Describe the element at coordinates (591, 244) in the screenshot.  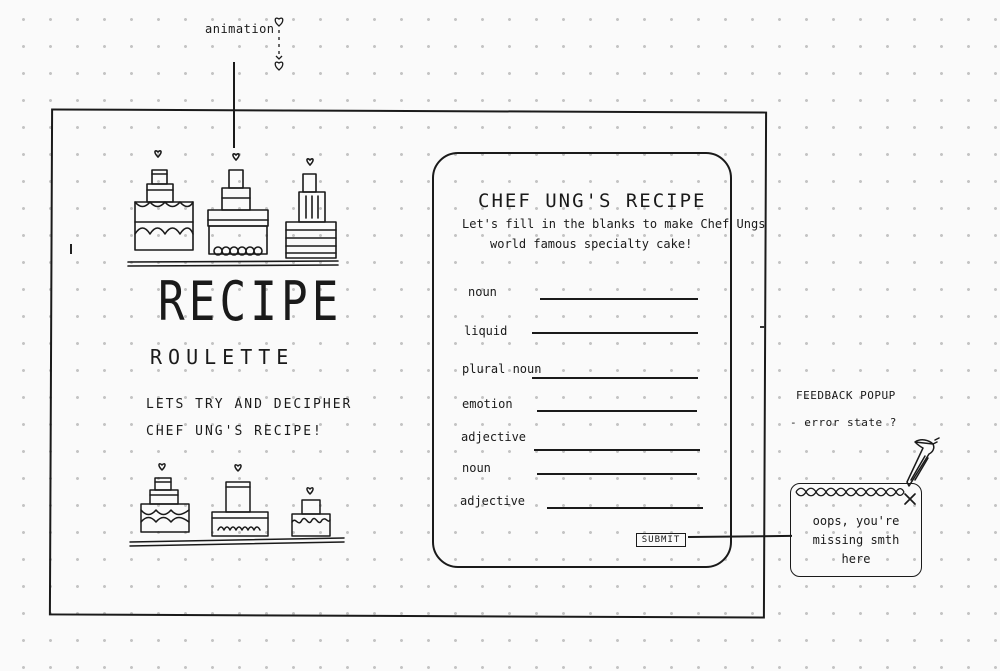
I see `form-intro-line-2: world famous specialty cake!` at that location.